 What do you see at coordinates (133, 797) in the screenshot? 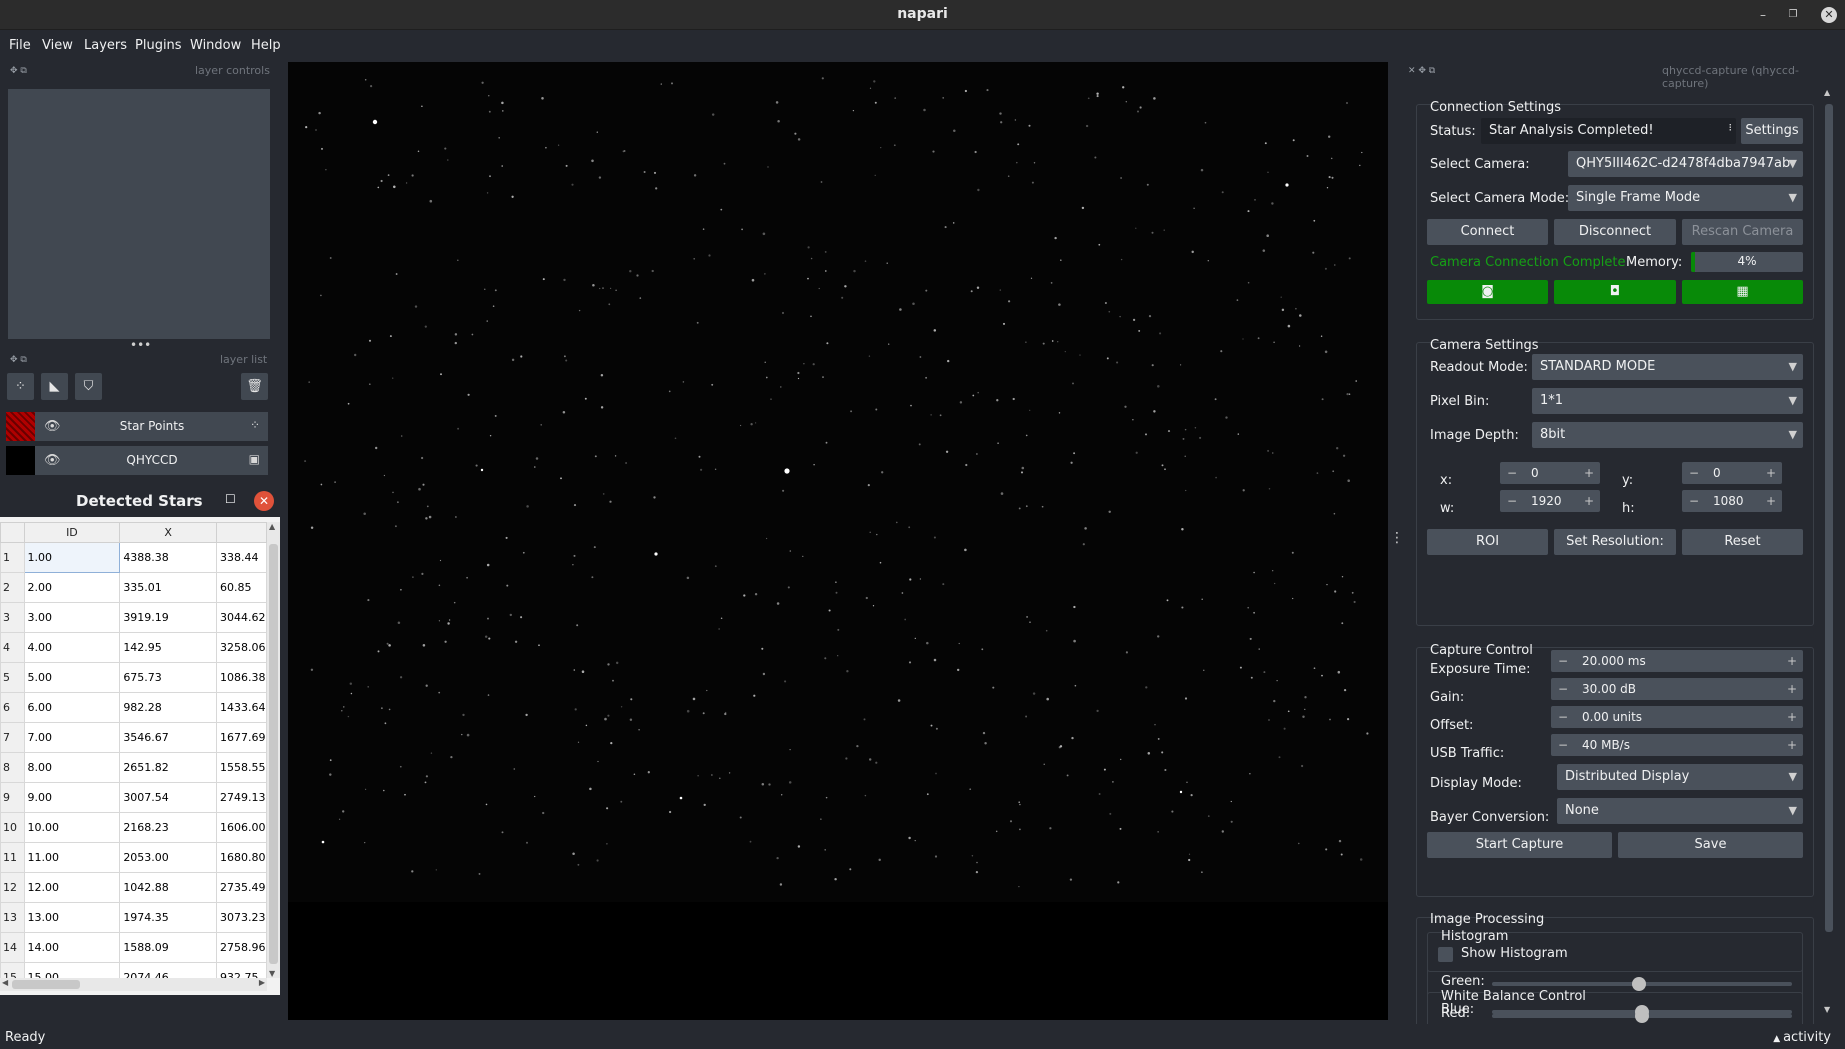
I see `table-row: 9 9.00 3007.54 2749.13` at bounding box center [133, 797].